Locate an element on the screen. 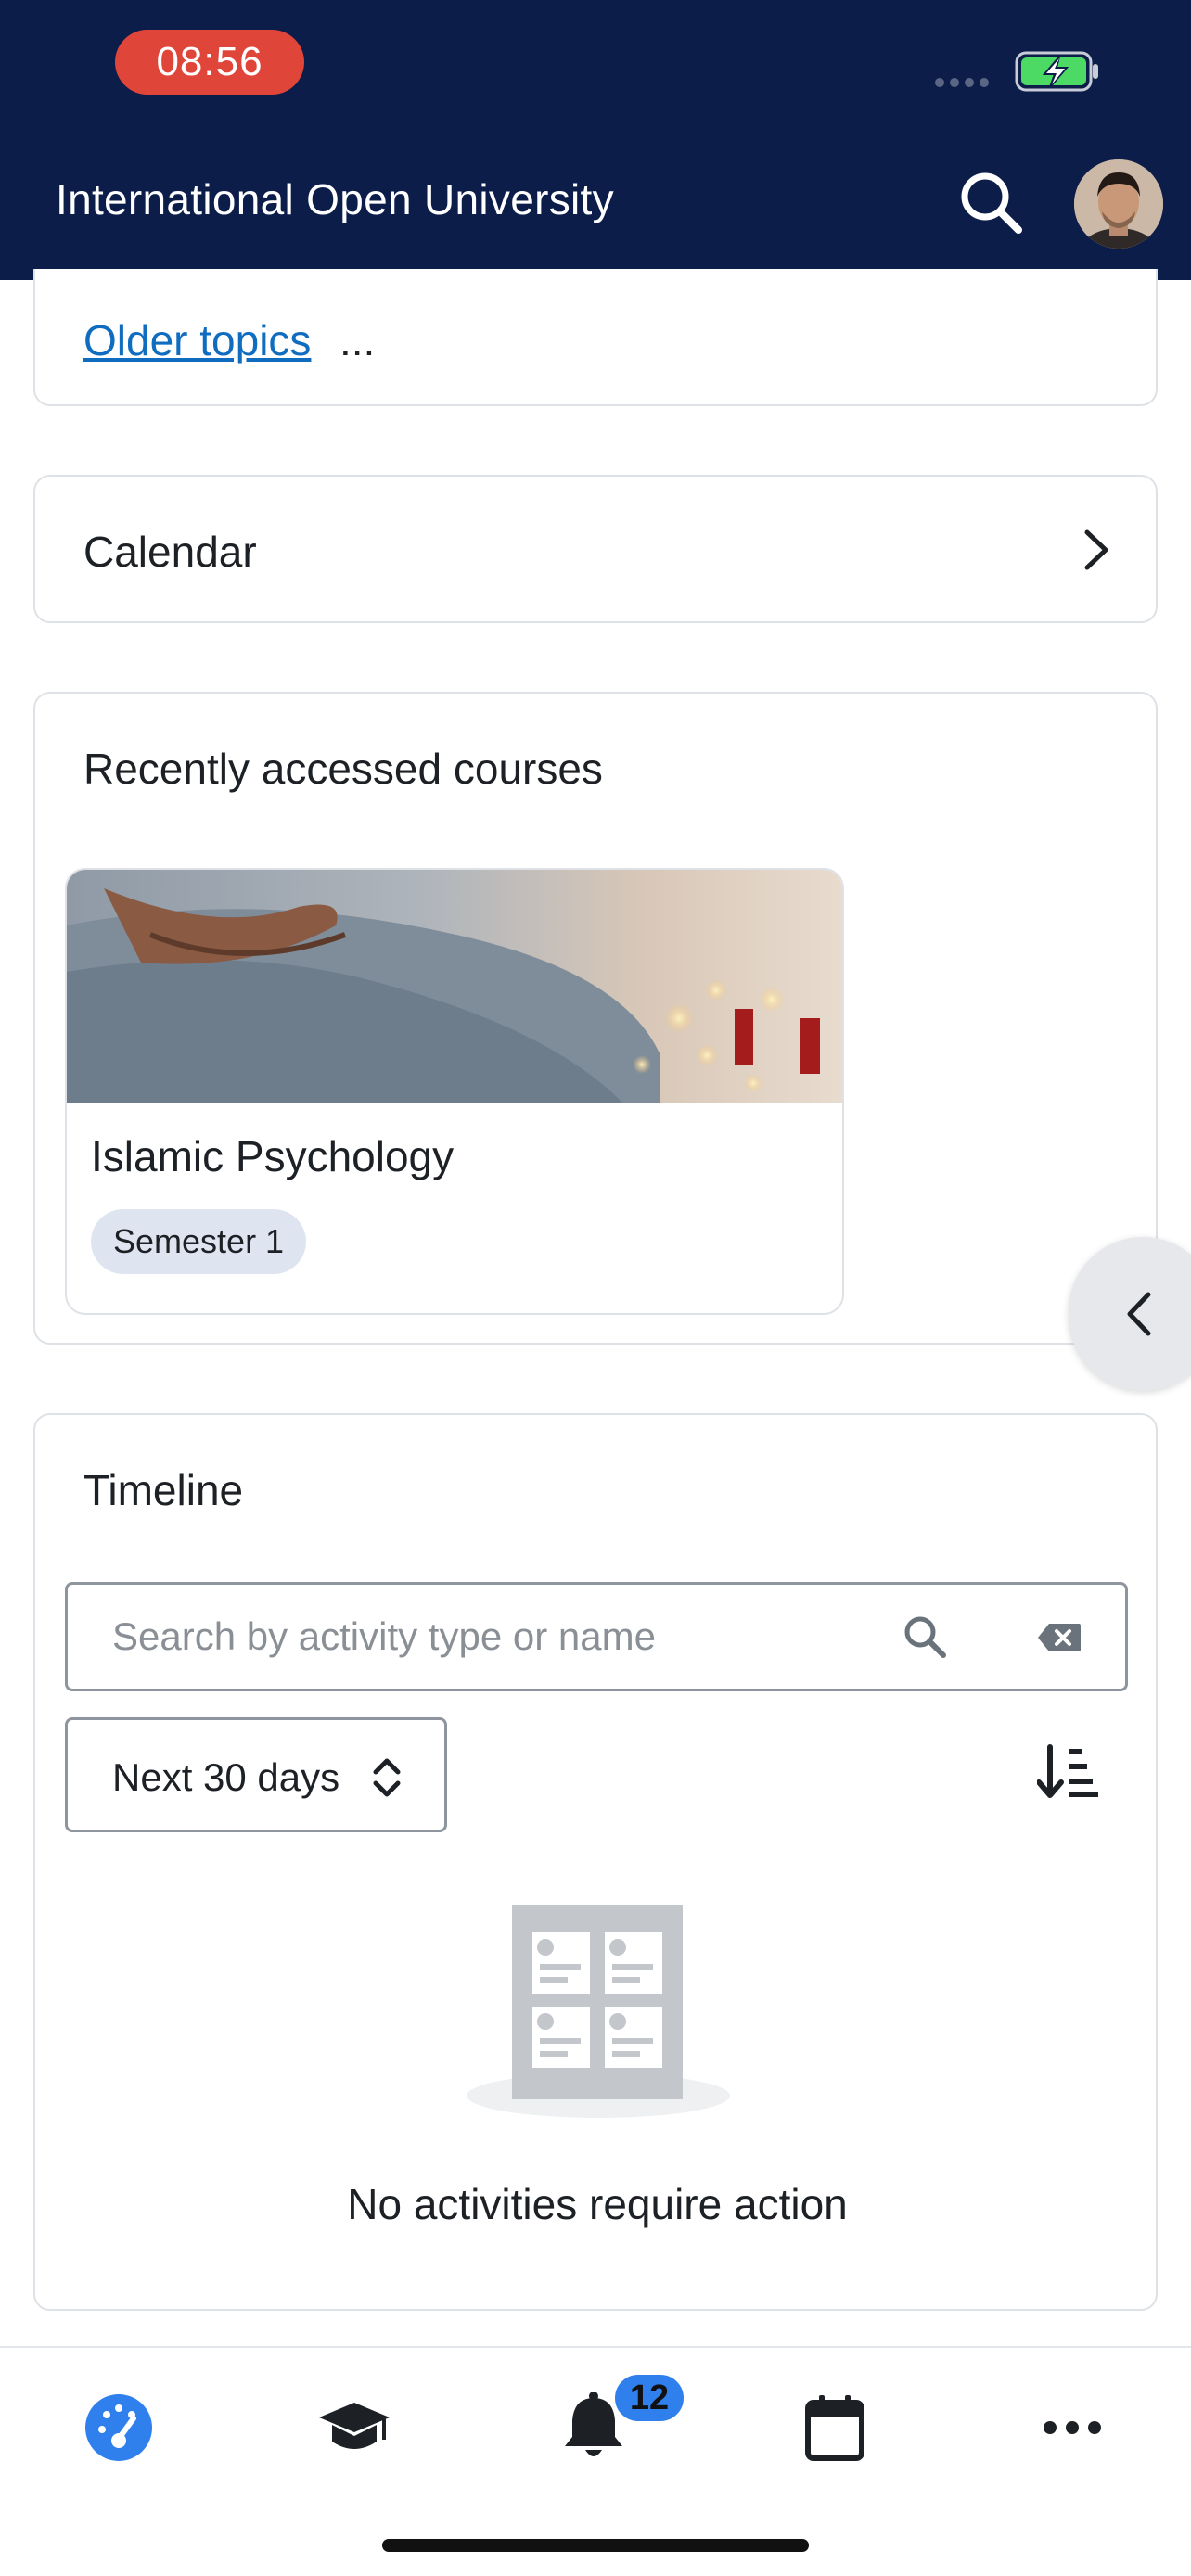 The height and width of the screenshot is (2576, 1191). older-topics-link: Older topics is located at coordinates (197, 340).